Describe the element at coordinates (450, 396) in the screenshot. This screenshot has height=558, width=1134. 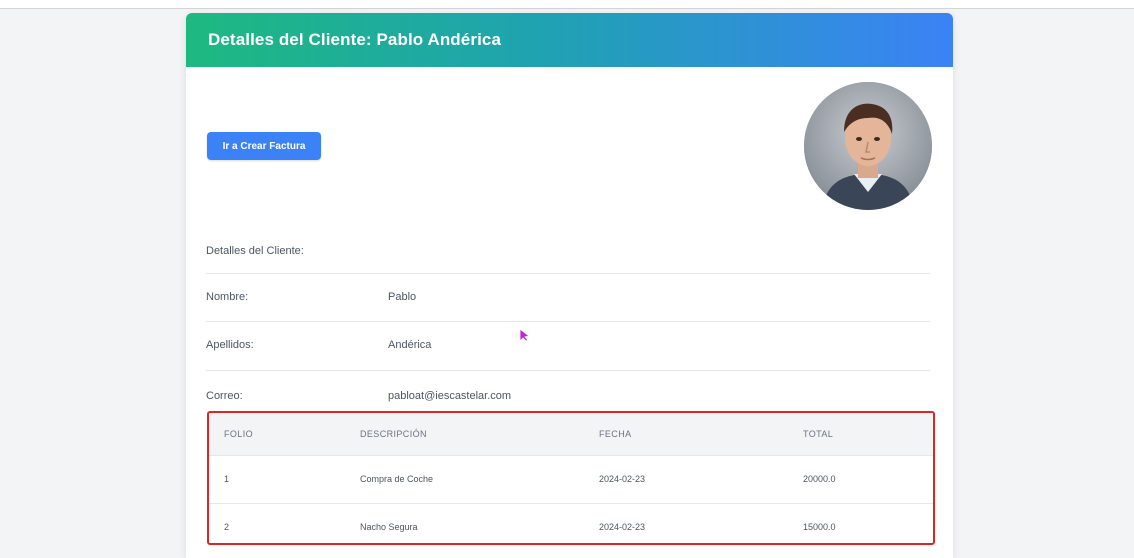
I see `field-value: pabloat@iescastelar.com` at that location.